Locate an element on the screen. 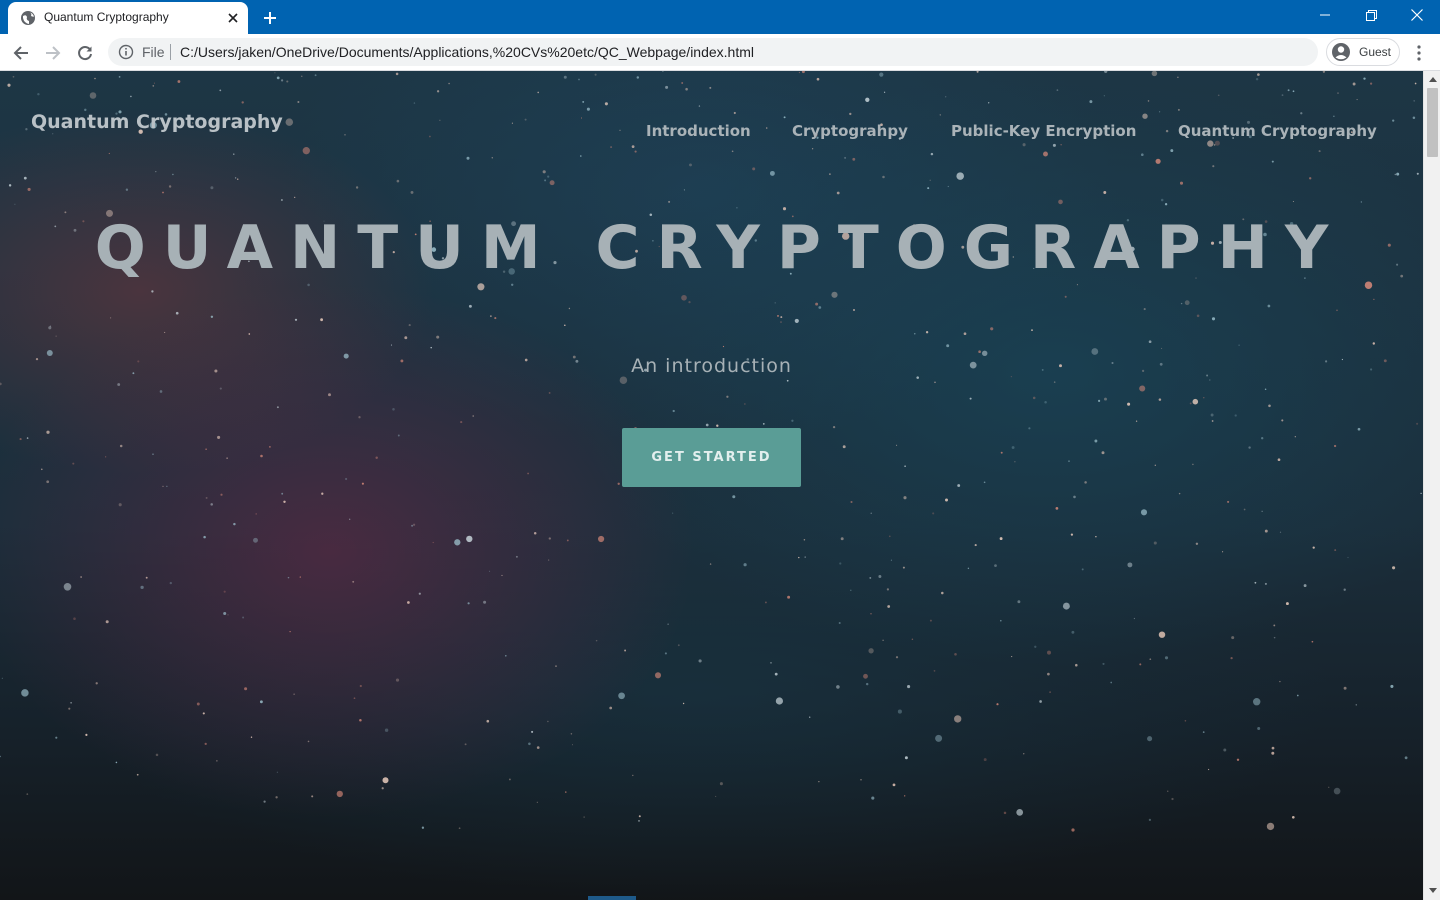 The width and height of the screenshot is (1440, 900). profile-button: Guest is located at coordinates (1363, 52).